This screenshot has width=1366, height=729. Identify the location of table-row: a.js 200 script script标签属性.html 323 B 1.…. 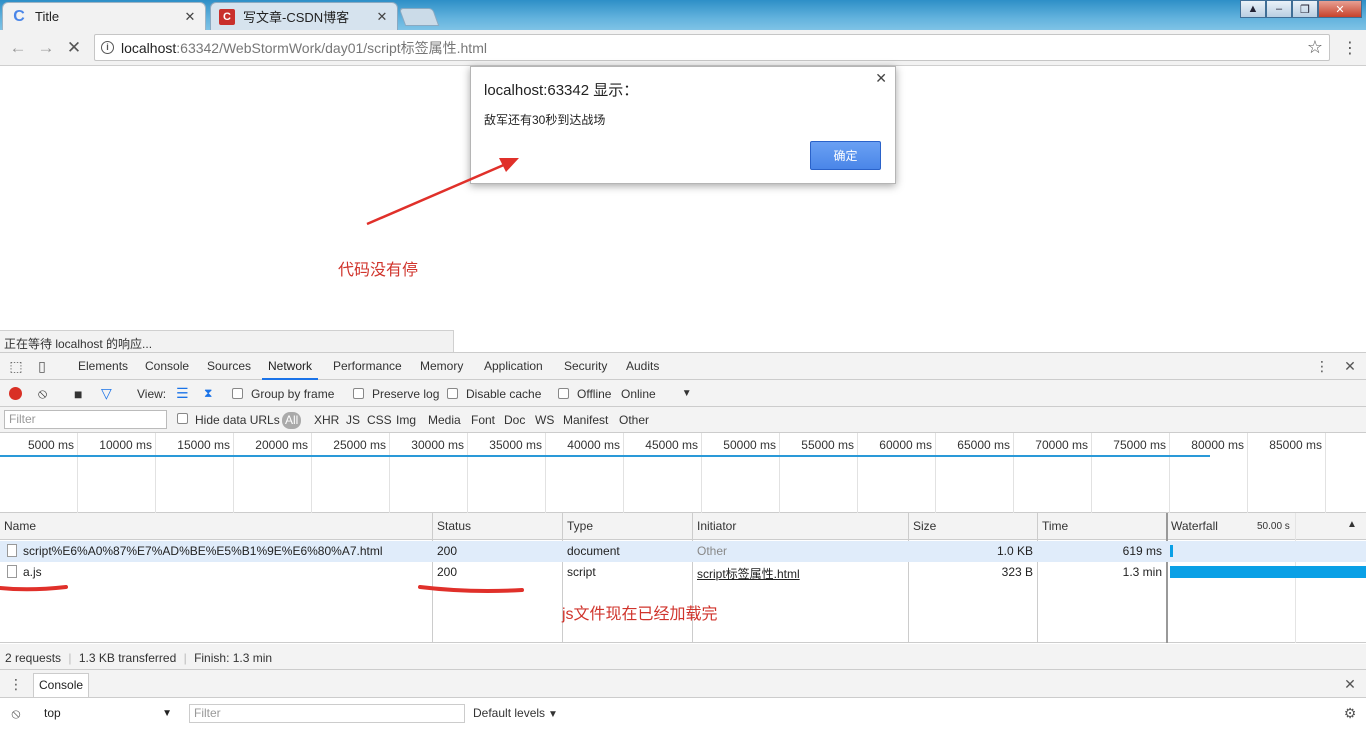
(683, 572).